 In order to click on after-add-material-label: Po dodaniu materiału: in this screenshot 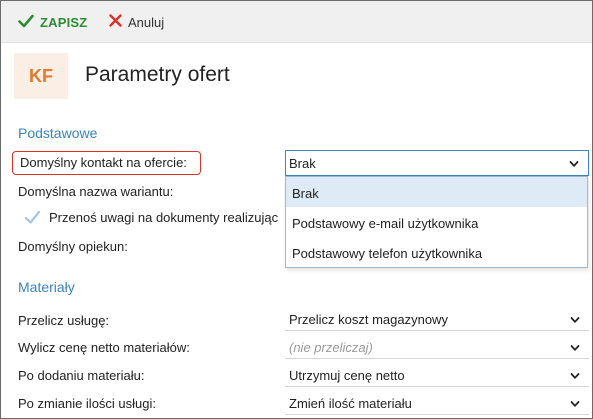, I will do `click(81, 375)`.